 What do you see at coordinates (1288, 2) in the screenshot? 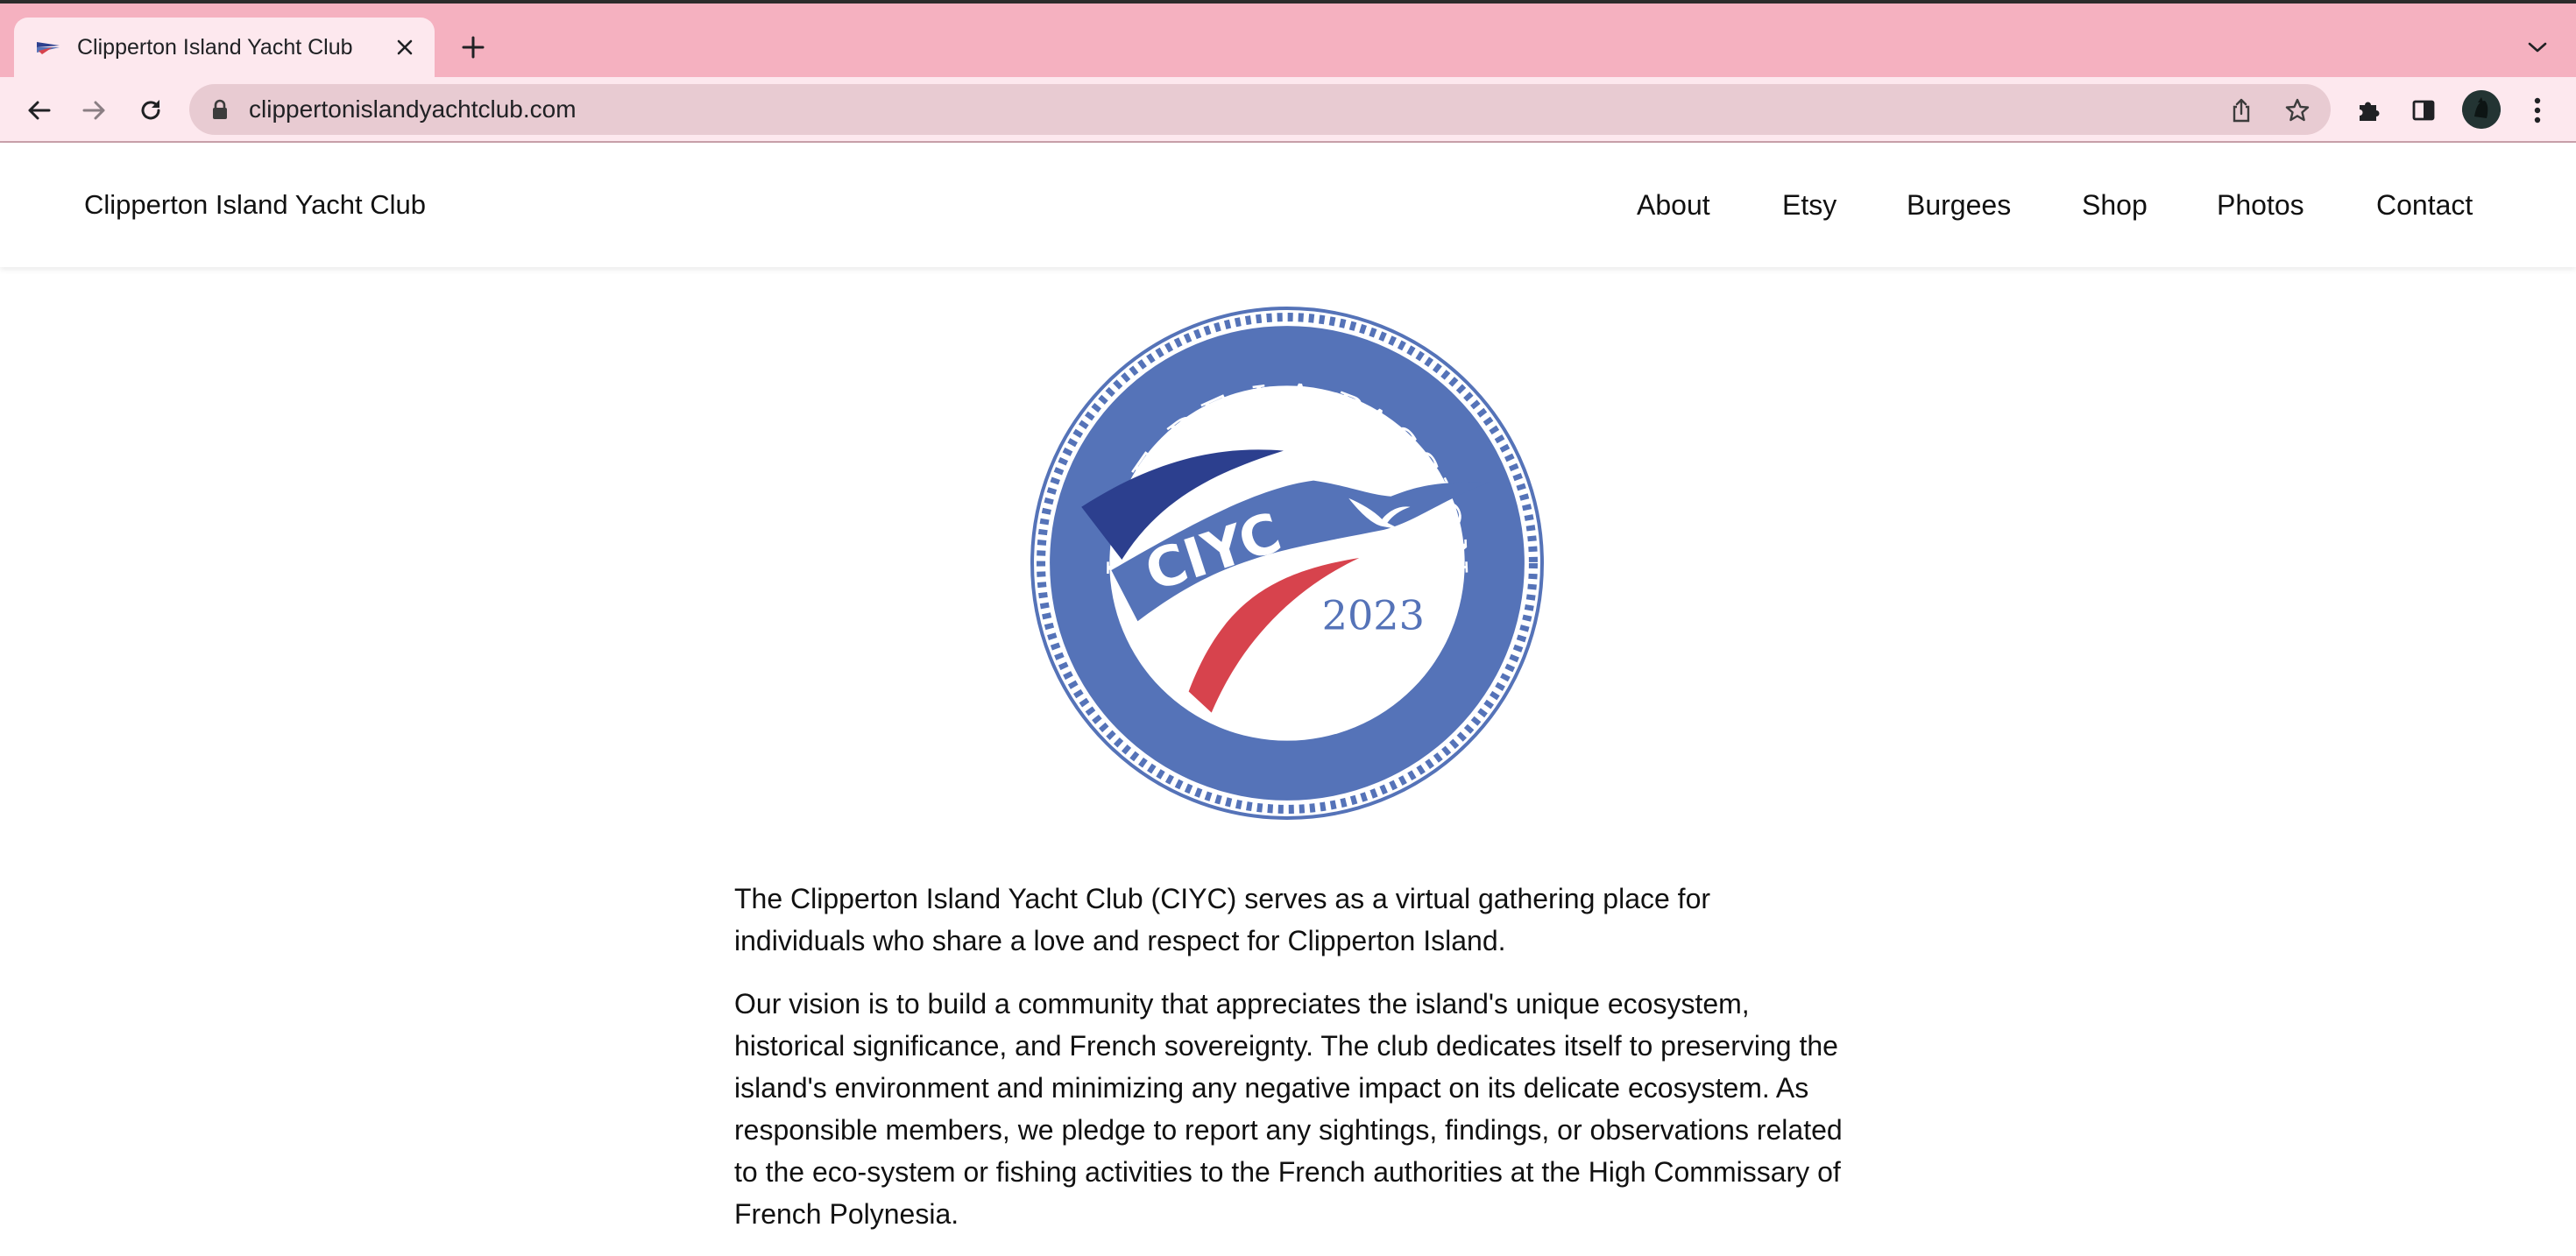
I see `window-edge` at bounding box center [1288, 2].